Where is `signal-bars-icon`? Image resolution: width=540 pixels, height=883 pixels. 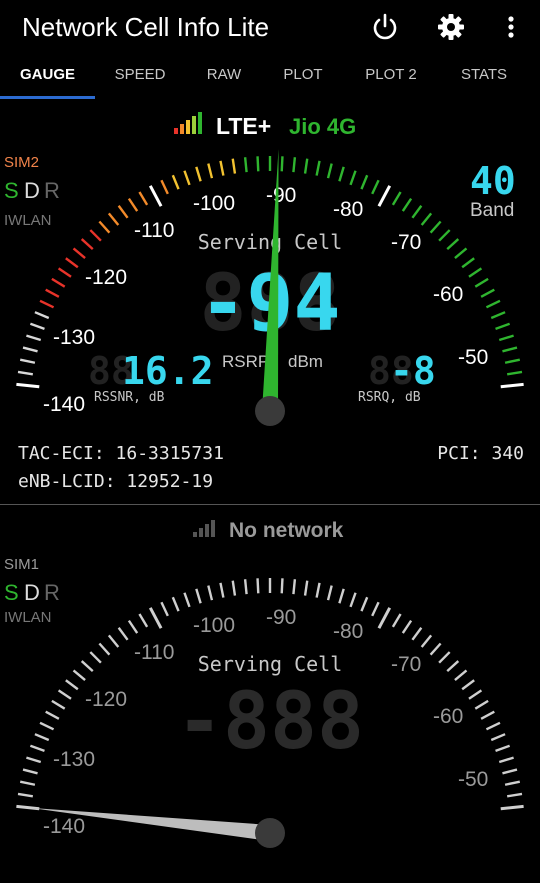 signal-bars-icon is located at coordinates (204, 528).